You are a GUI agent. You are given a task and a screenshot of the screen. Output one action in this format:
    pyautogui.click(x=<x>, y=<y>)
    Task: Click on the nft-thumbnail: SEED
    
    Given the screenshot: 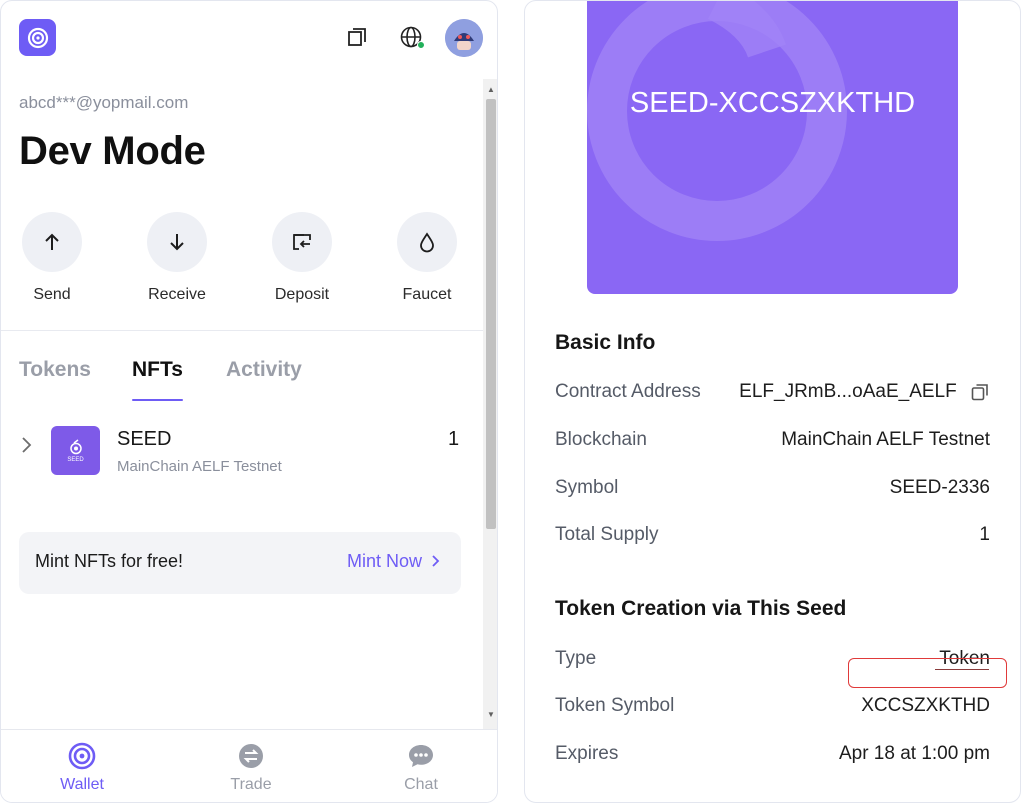 What is the action you would take?
    pyautogui.click(x=75, y=450)
    